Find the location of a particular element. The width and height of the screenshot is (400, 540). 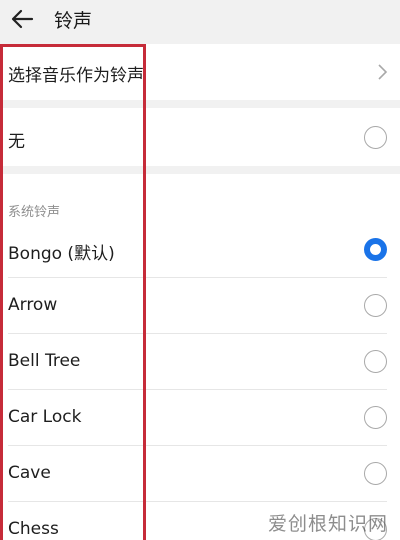

ringtone-label: Bell Tree is located at coordinates (44, 361).